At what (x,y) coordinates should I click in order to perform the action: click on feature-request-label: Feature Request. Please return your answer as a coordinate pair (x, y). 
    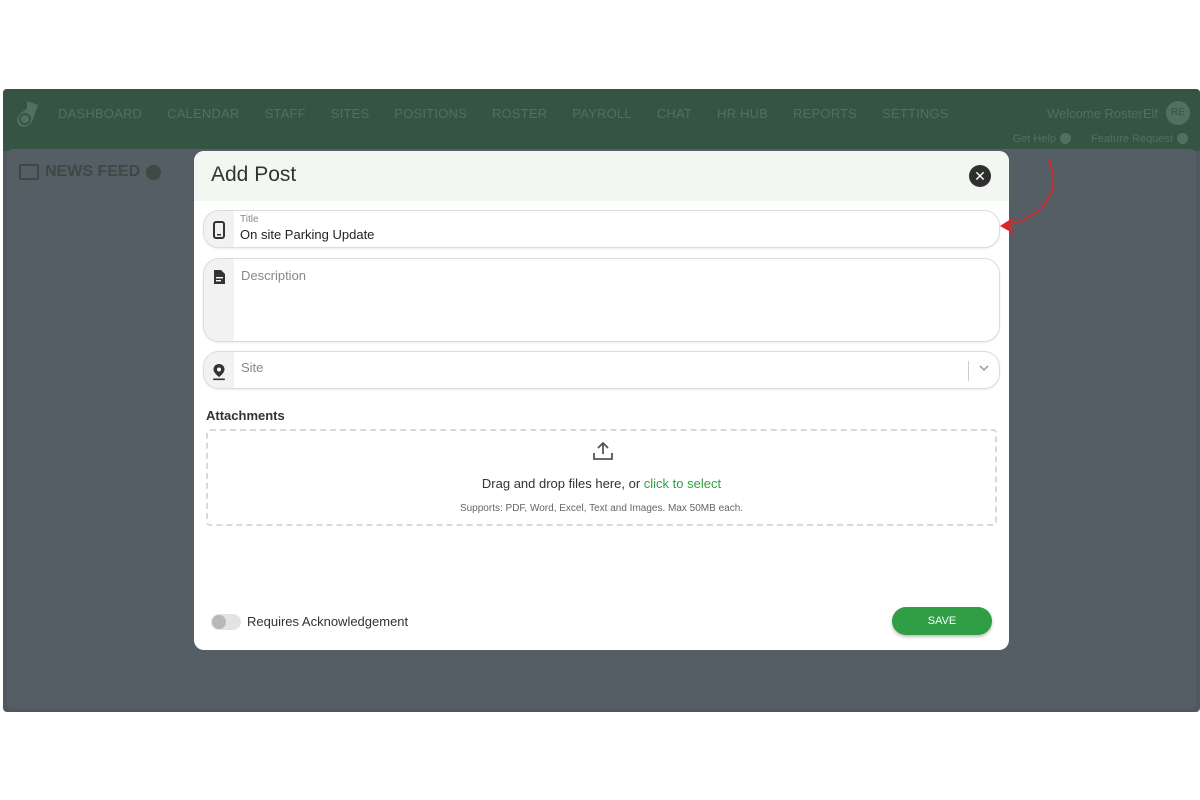
    Looking at the image, I should click on (1132, 139).